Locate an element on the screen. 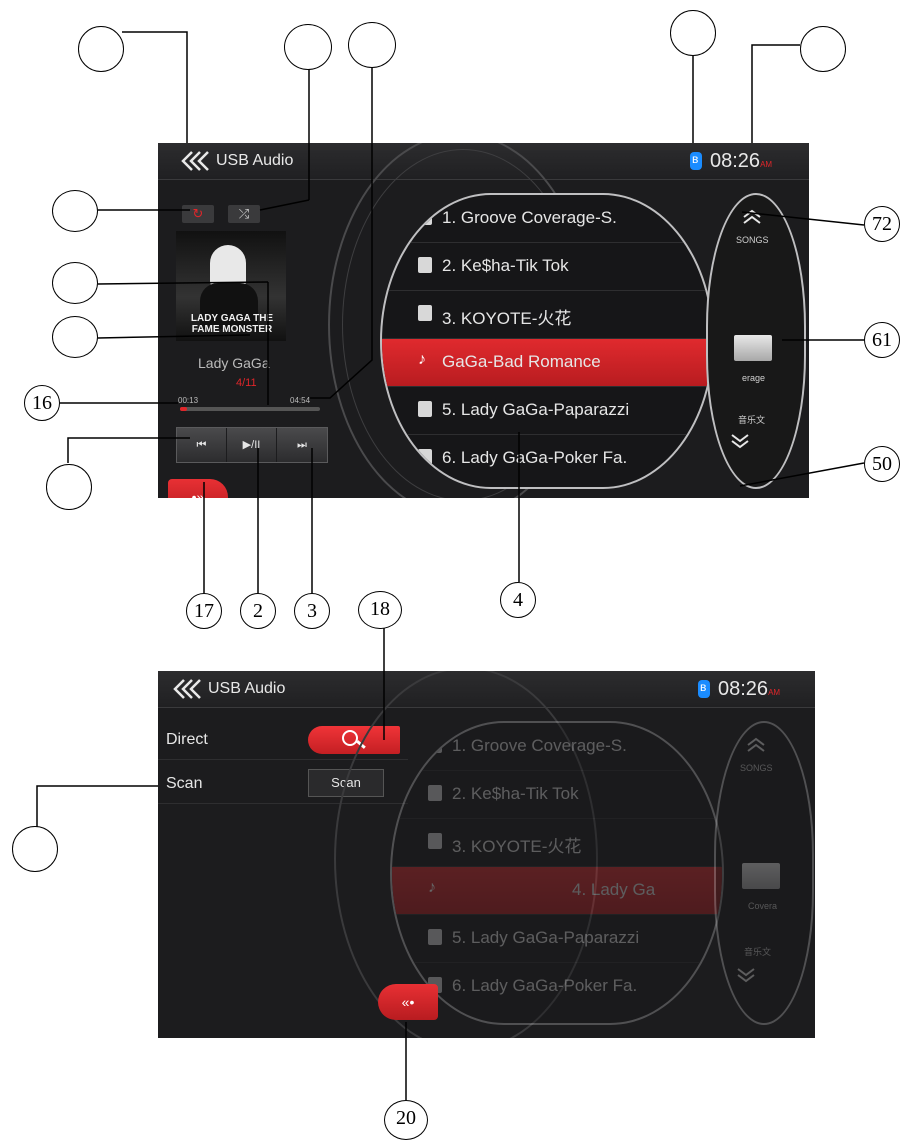 Image resolution: width=919 pixels, height=1140 pixels. callout-4: 4 is located at coordinates (518, 600).